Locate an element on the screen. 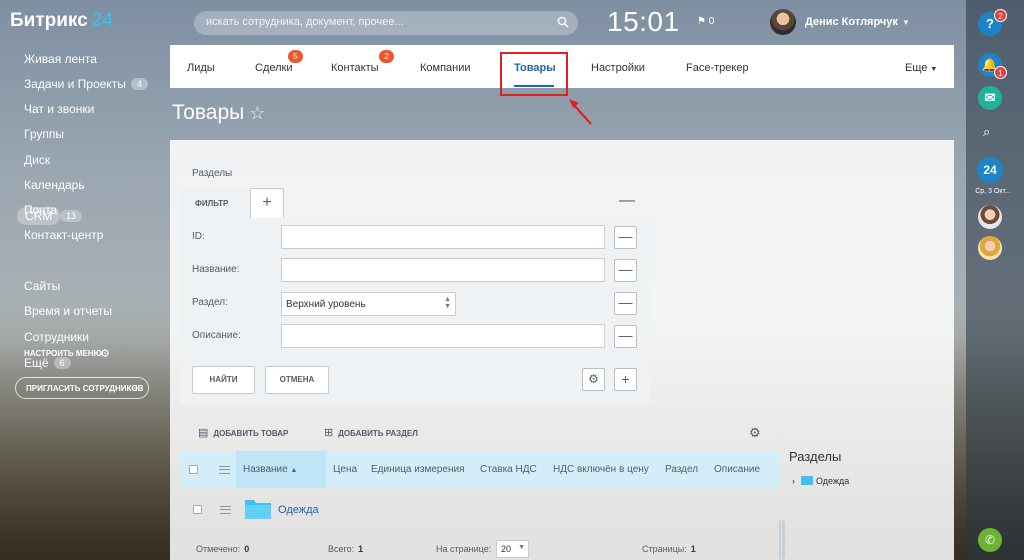 The image size is (1024, 560). column-header-vat-rate: Ставка НДС is located at coordinates (508, 469).